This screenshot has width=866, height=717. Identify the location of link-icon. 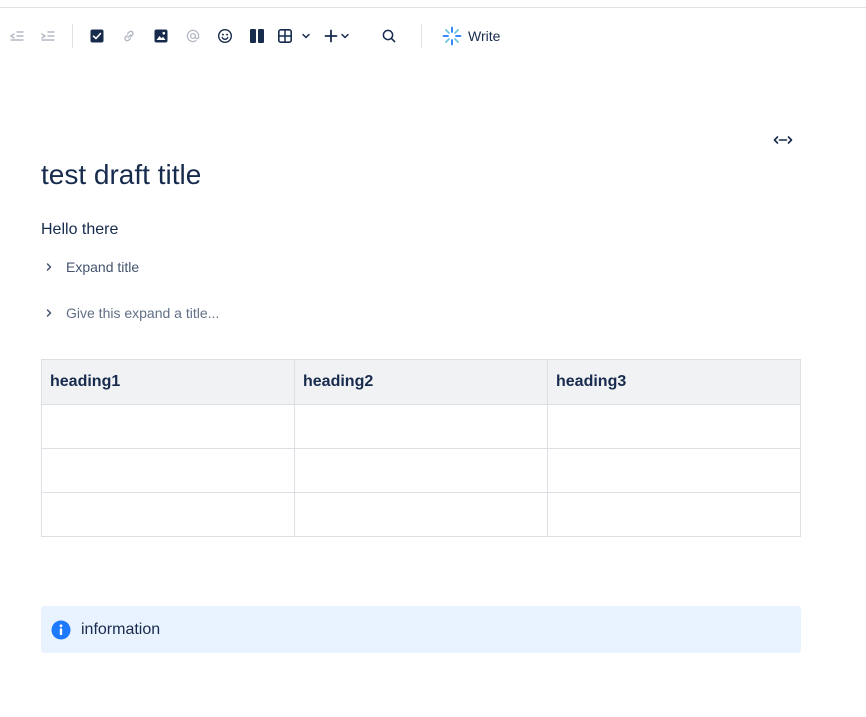
(129, 36).